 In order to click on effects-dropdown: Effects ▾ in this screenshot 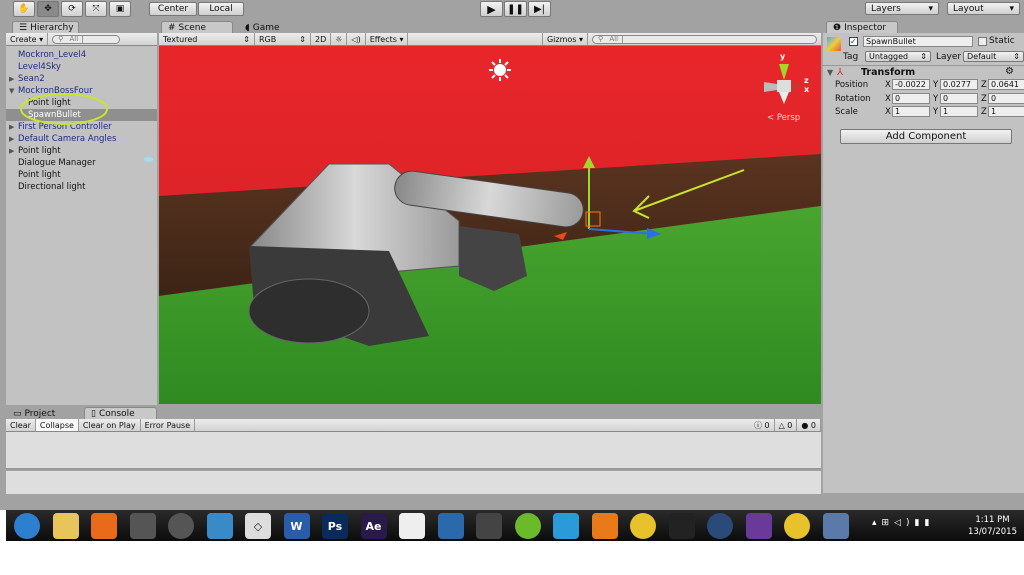, I will do `click(387, 39)`.